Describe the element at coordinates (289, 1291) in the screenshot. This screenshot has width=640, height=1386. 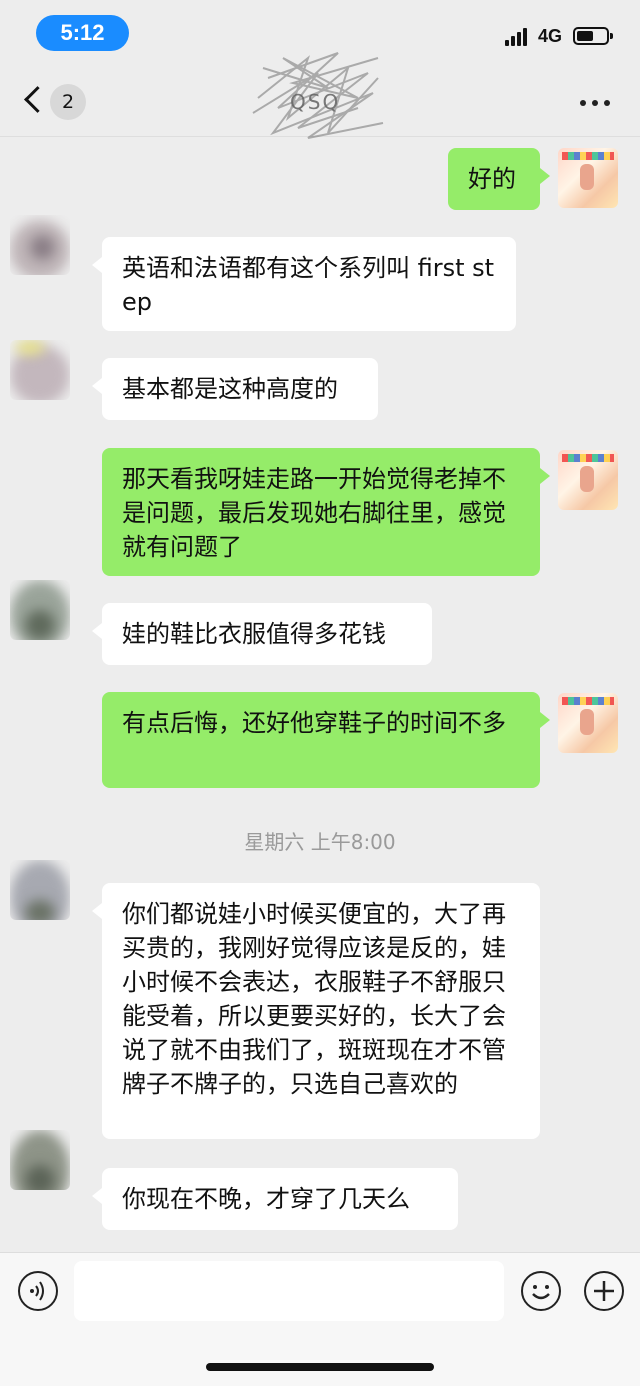
I see `message-input` at that location.